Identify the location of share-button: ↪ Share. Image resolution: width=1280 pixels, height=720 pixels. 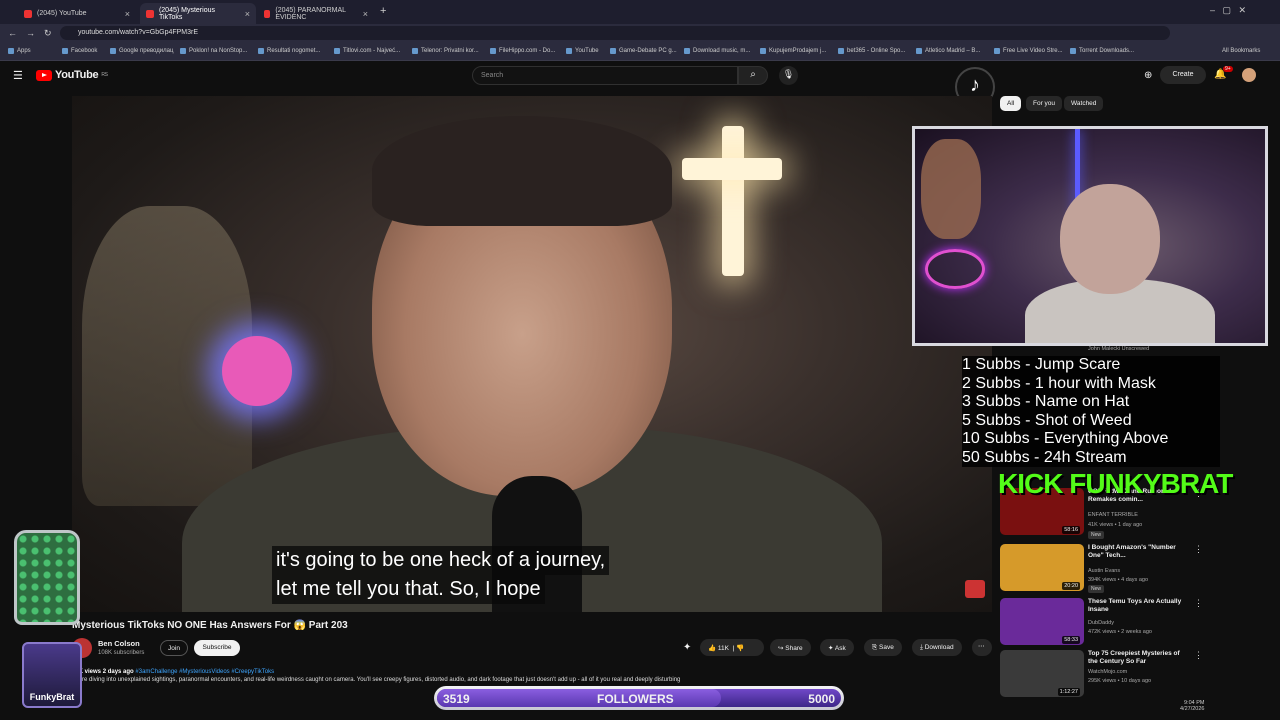
(790, 647).